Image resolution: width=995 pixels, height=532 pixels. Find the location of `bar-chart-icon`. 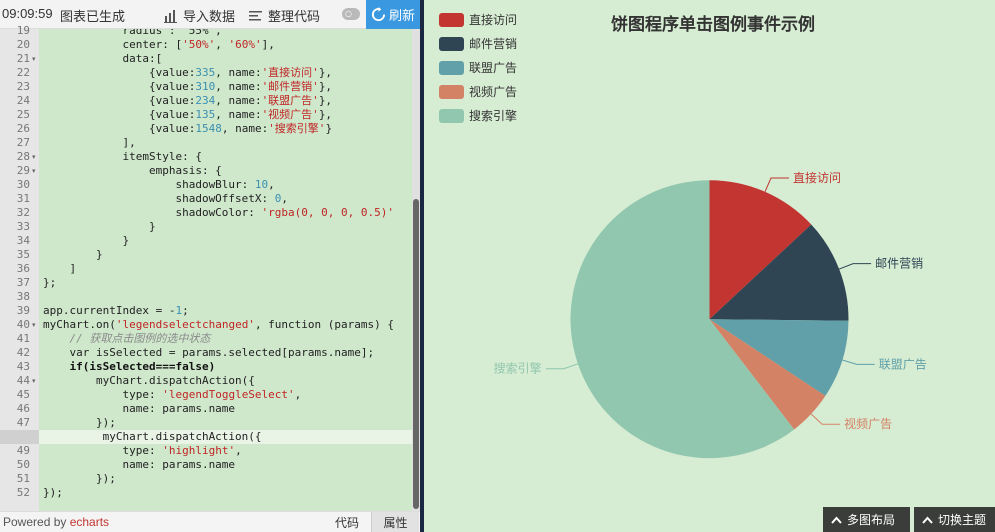

bar-chart-icon is located at coordinates (170, 16).